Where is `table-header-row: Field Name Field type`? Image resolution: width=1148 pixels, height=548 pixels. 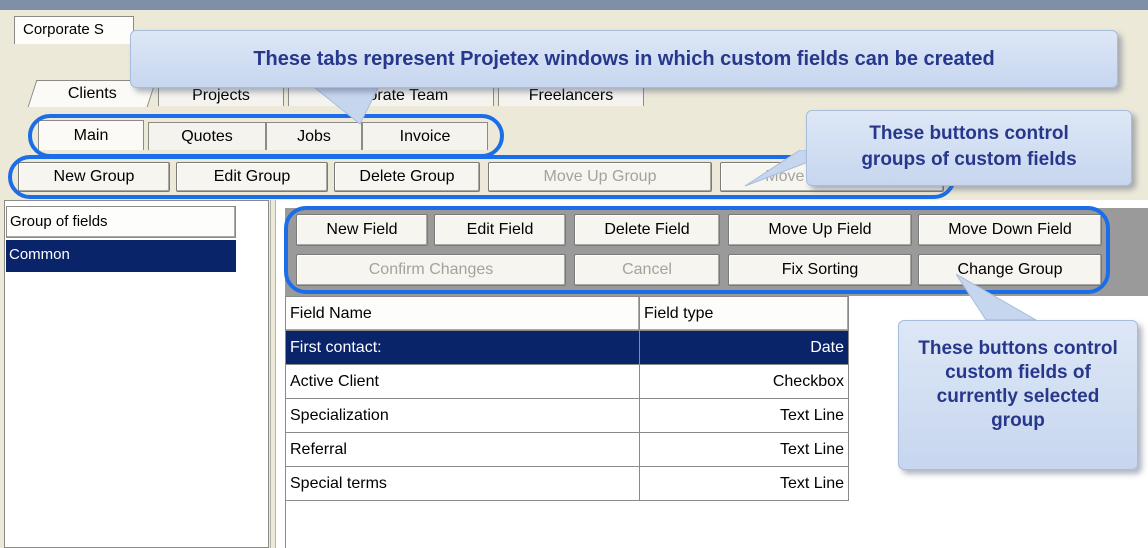
table-header-row: Field Name Field type is located at coordinates (567, 313).